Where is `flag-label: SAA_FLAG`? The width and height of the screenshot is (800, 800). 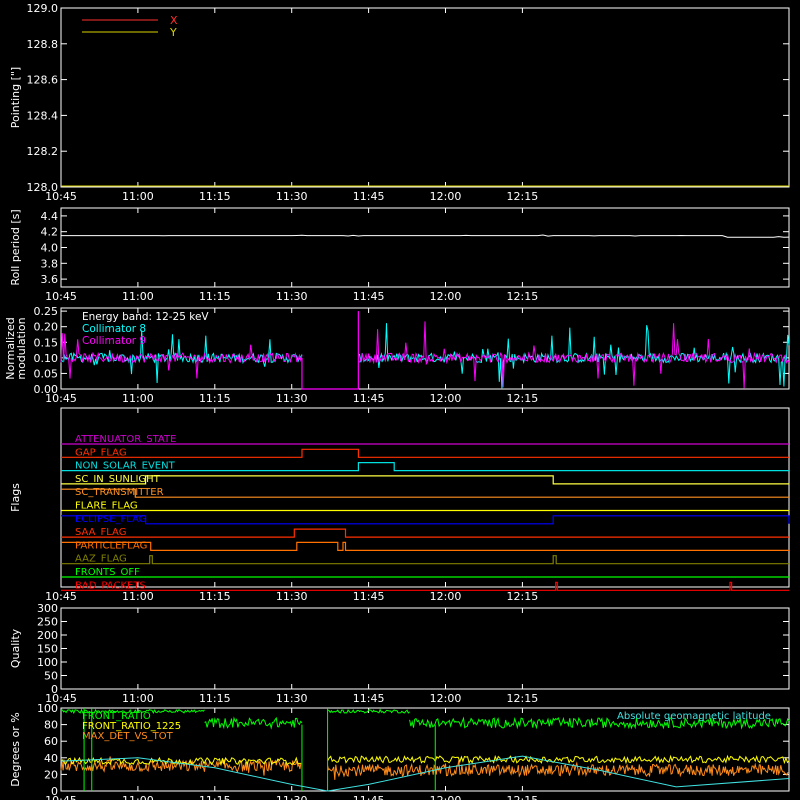 flag-label: SAA_FLAG is located at coordinates (100, 532).